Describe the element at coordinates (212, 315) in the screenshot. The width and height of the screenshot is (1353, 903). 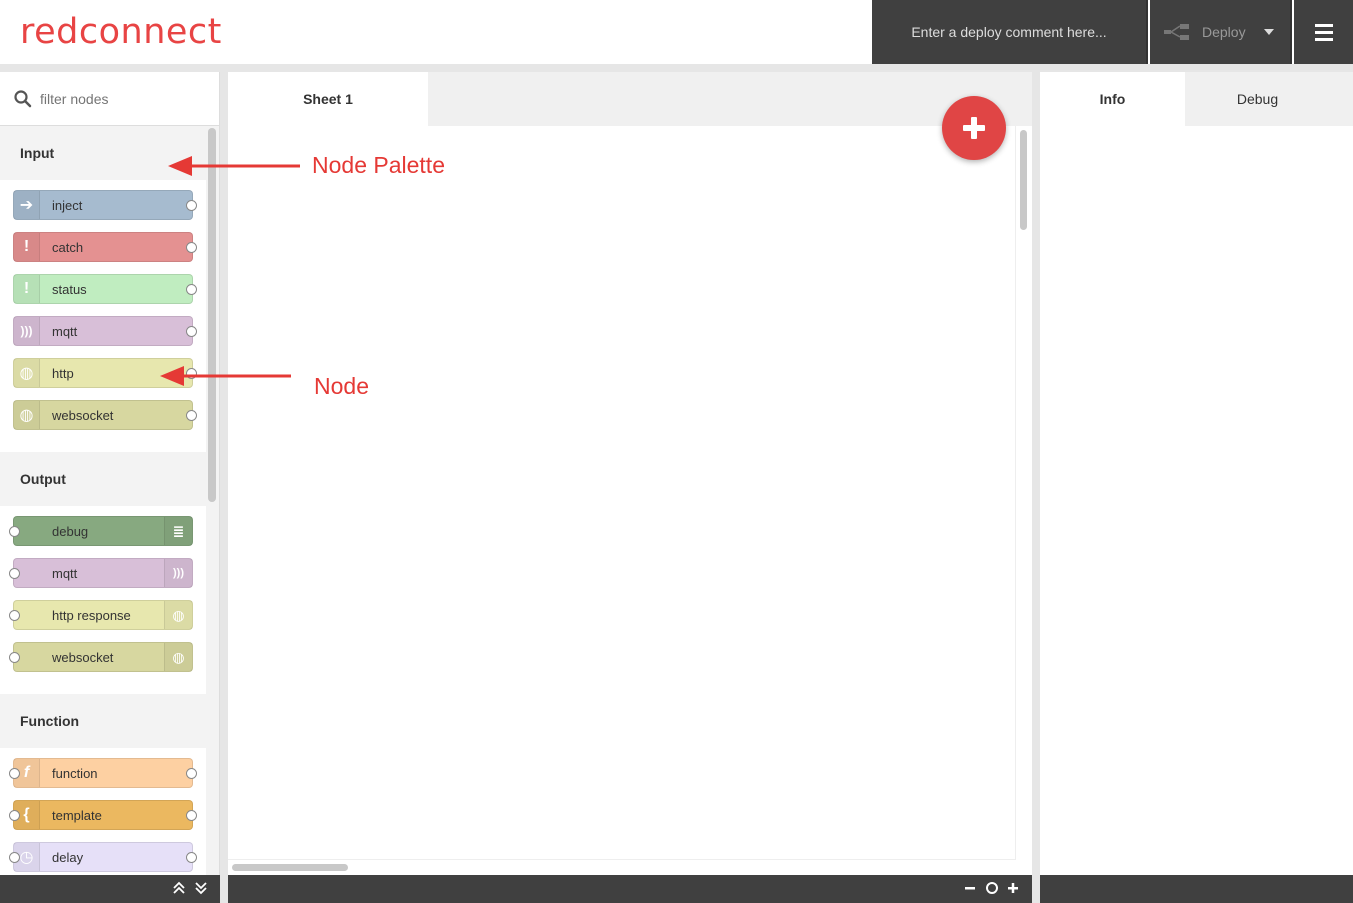
I see `palette-scrollbar` at that location.